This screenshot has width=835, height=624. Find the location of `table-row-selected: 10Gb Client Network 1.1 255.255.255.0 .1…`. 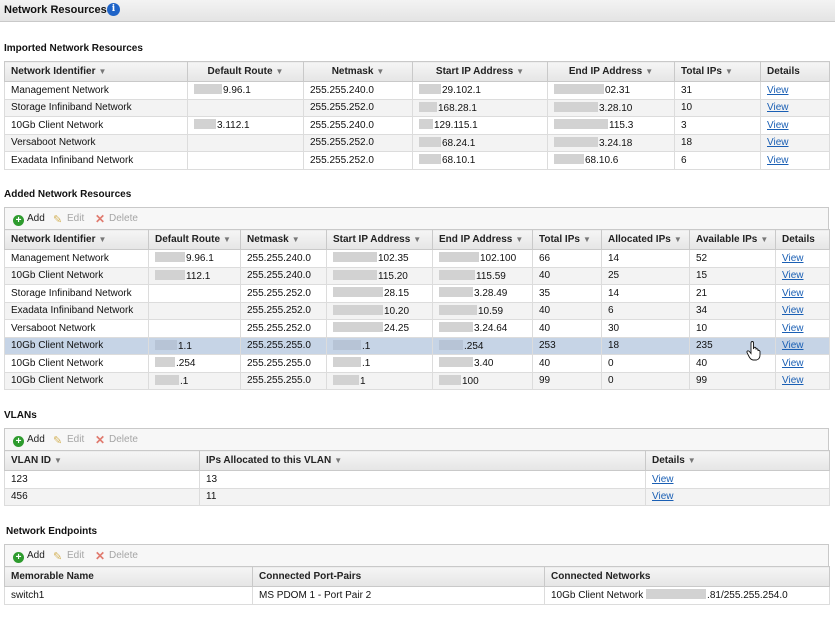

table-row-selected: 10Gb Client Network 1.1 255.255.255.0 .1… is located at coordinates (417, 345).